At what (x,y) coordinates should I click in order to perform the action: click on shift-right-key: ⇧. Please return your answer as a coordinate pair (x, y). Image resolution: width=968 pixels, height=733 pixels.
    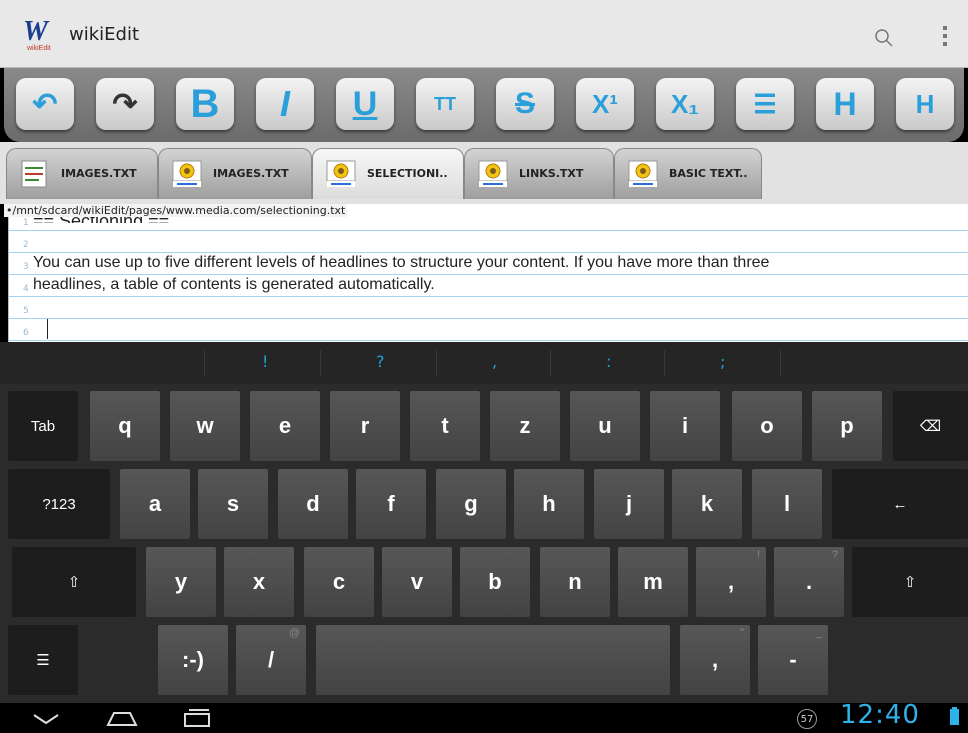
    Looking at the image, I should click on (910, 582).